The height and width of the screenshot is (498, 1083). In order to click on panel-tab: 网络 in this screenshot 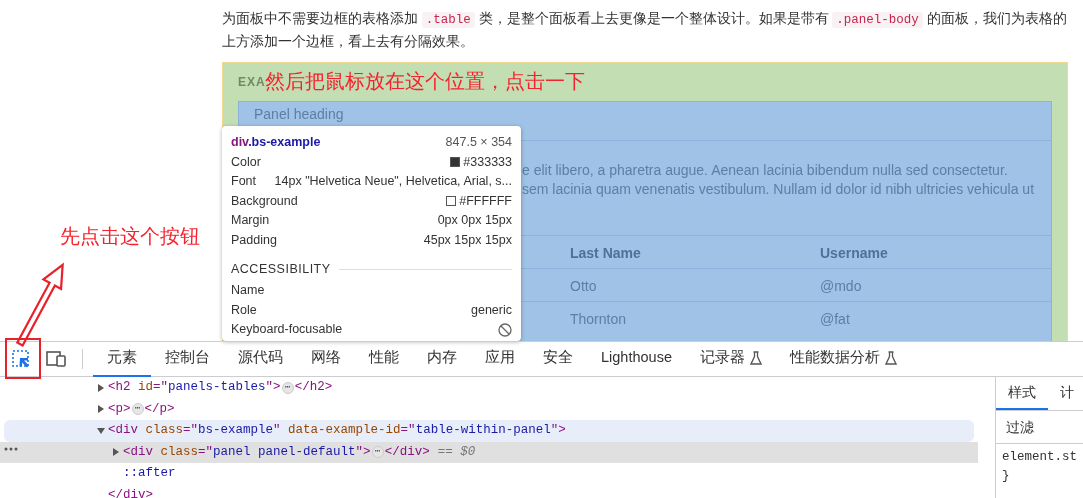, I will do `click(326, 359)`.